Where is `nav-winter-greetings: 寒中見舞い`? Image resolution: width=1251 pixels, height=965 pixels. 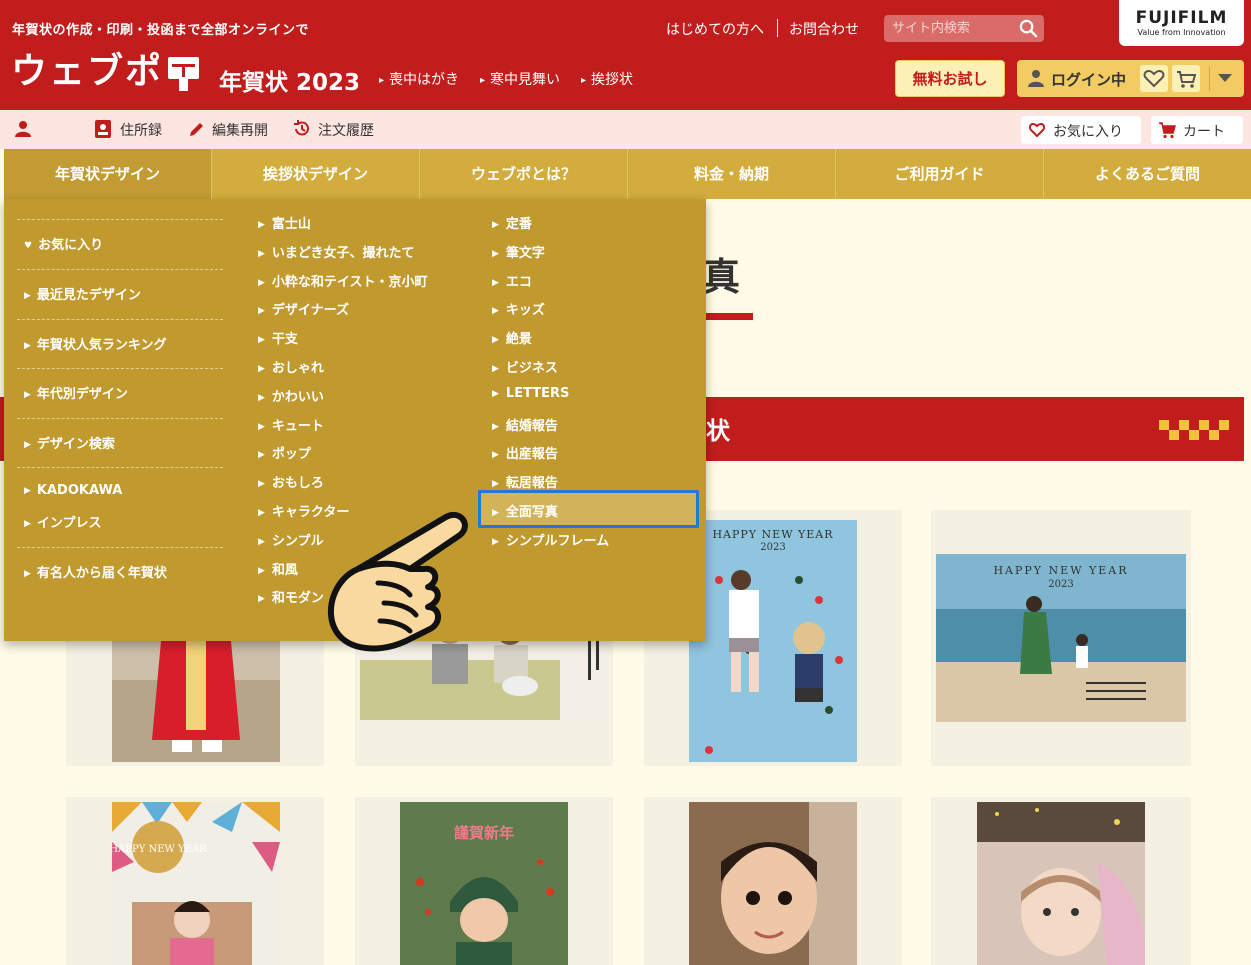 nav-winter-greetings: 寒中見舞い is located at coordinates (520, 79).